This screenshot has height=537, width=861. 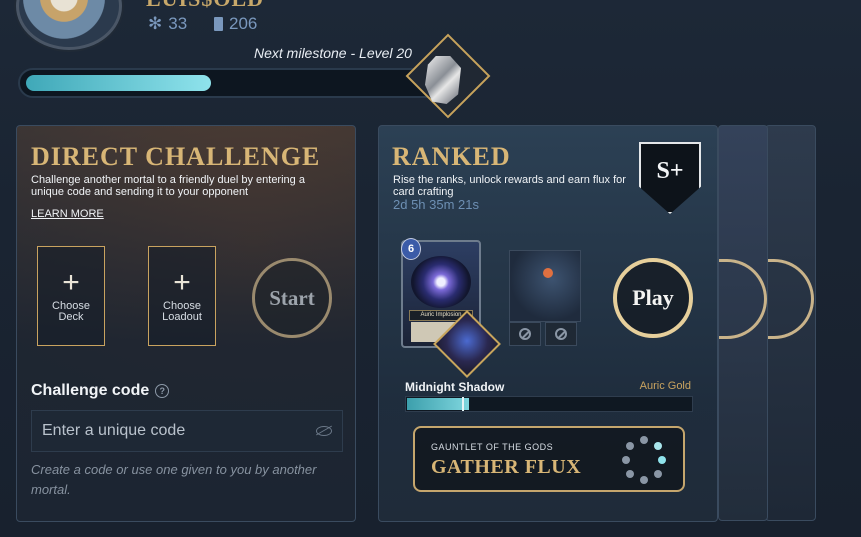 What do you see at coordinates (411, 249) in the screenshot?
I see `card-cost: 6` at bounding box center [411, 249].